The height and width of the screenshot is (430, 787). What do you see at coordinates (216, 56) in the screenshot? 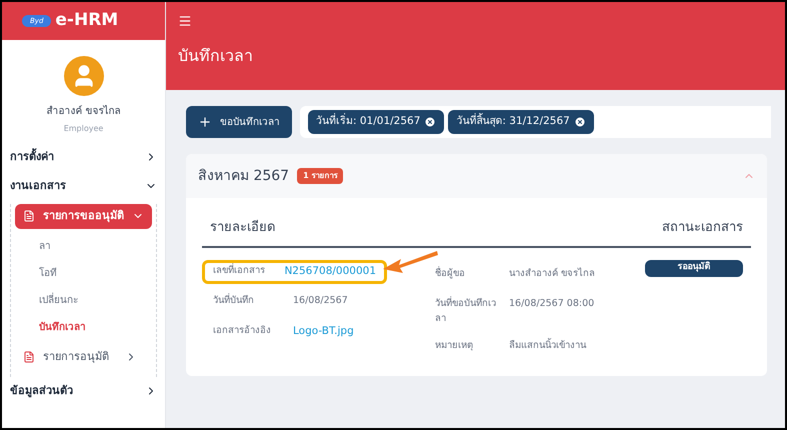
I see `page-title: บันทึกเวลา` at bounding box center [216, 56].